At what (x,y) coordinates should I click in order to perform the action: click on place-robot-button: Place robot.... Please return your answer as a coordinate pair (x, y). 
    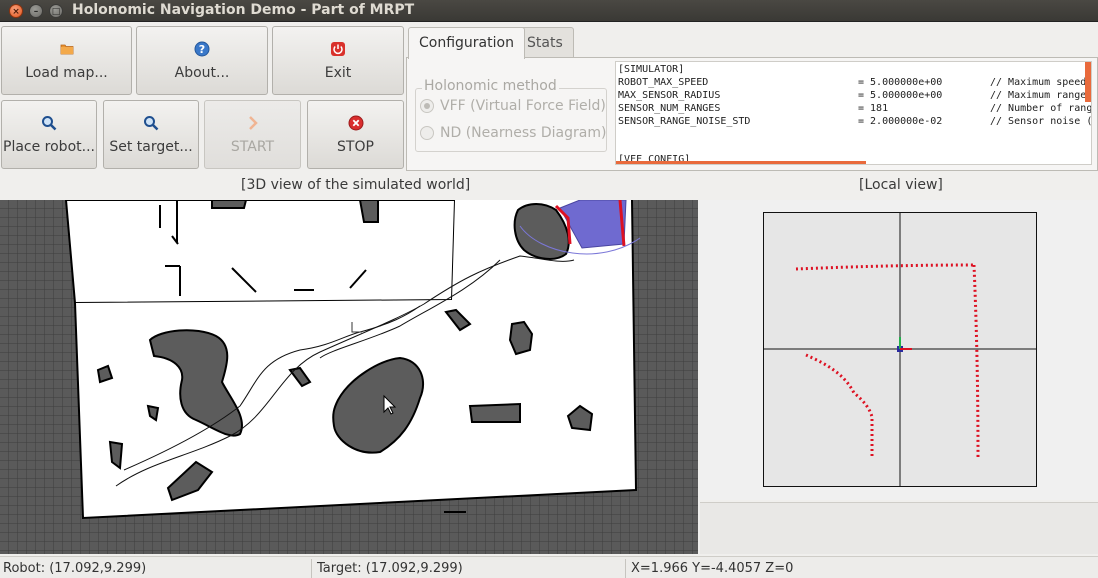
    Looking at the image, I should click on (49, 134).